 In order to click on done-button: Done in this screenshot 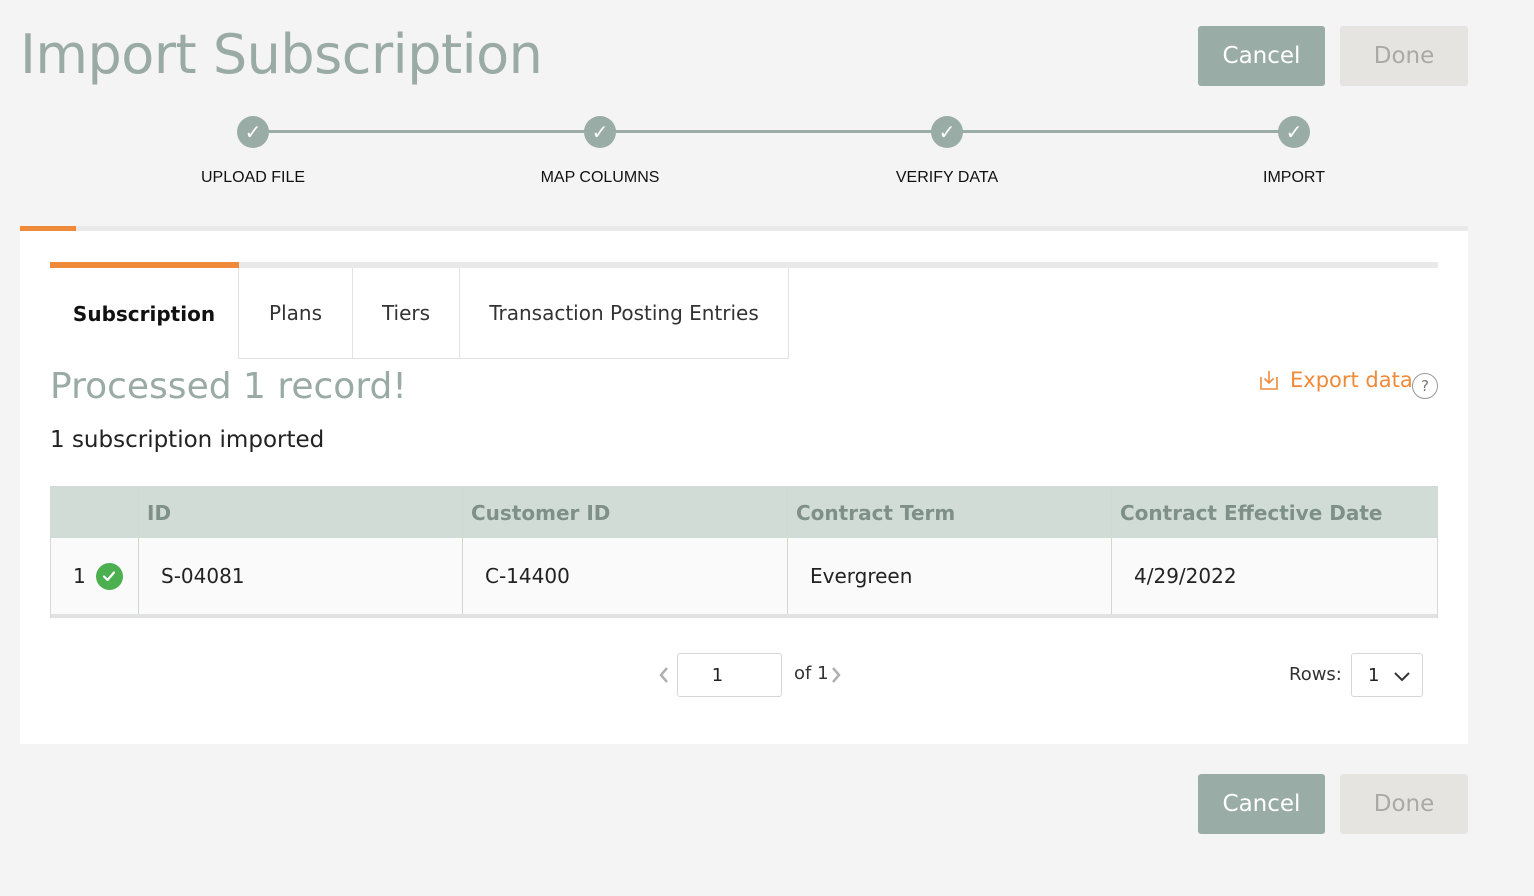, I will do `click(1404, 56)`.